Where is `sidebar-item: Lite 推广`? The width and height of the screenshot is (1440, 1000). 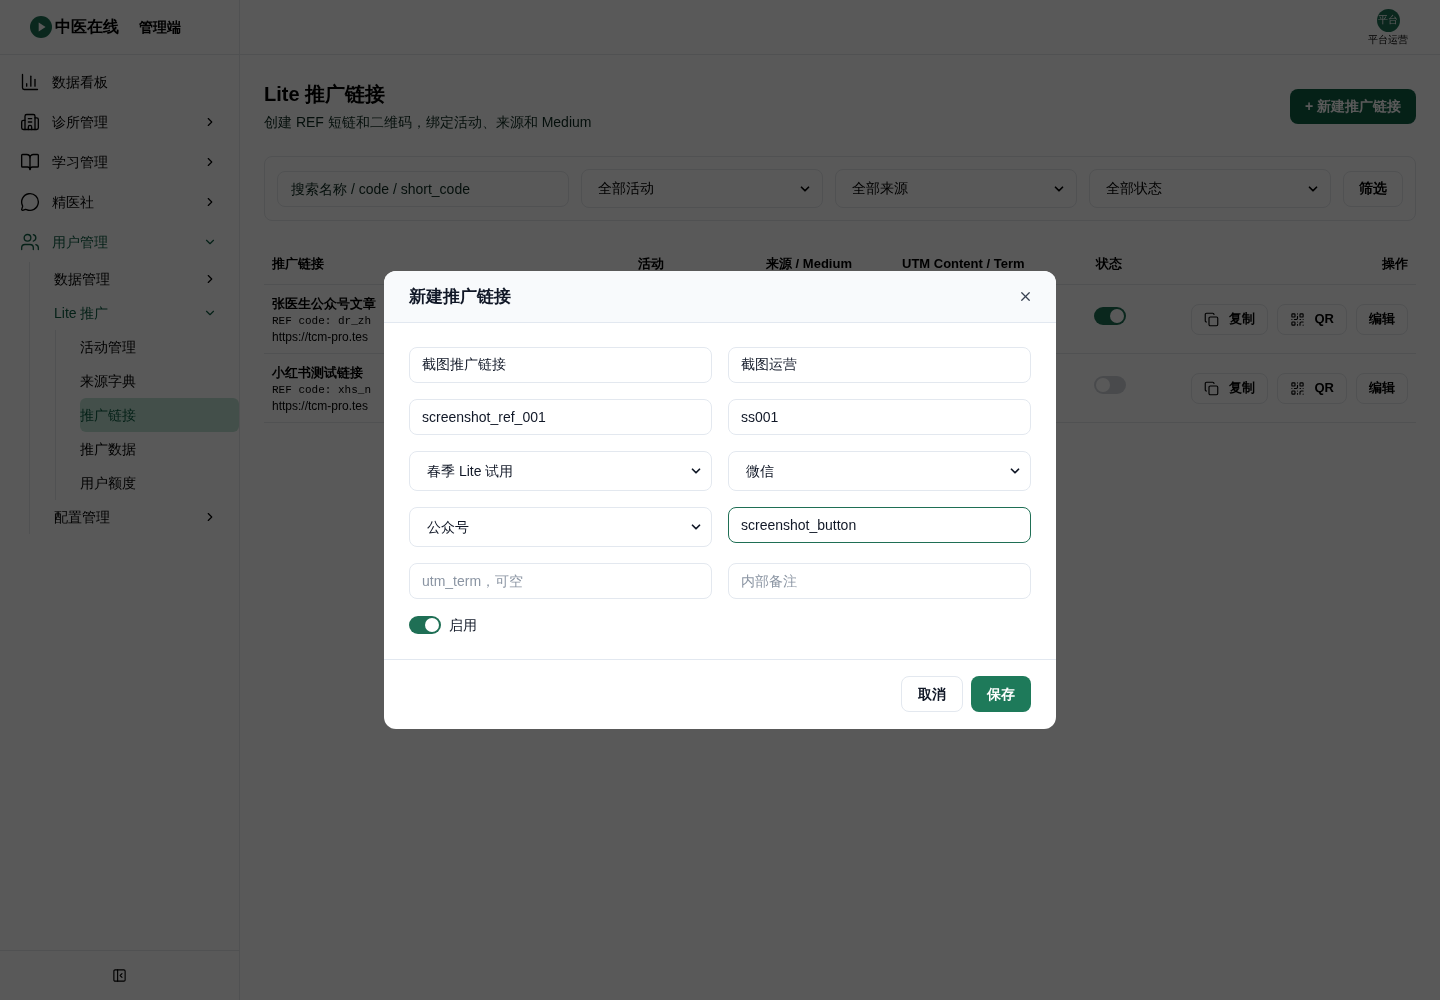 sidebar-item: Lite 推广 is located at coordinates (146, 313).